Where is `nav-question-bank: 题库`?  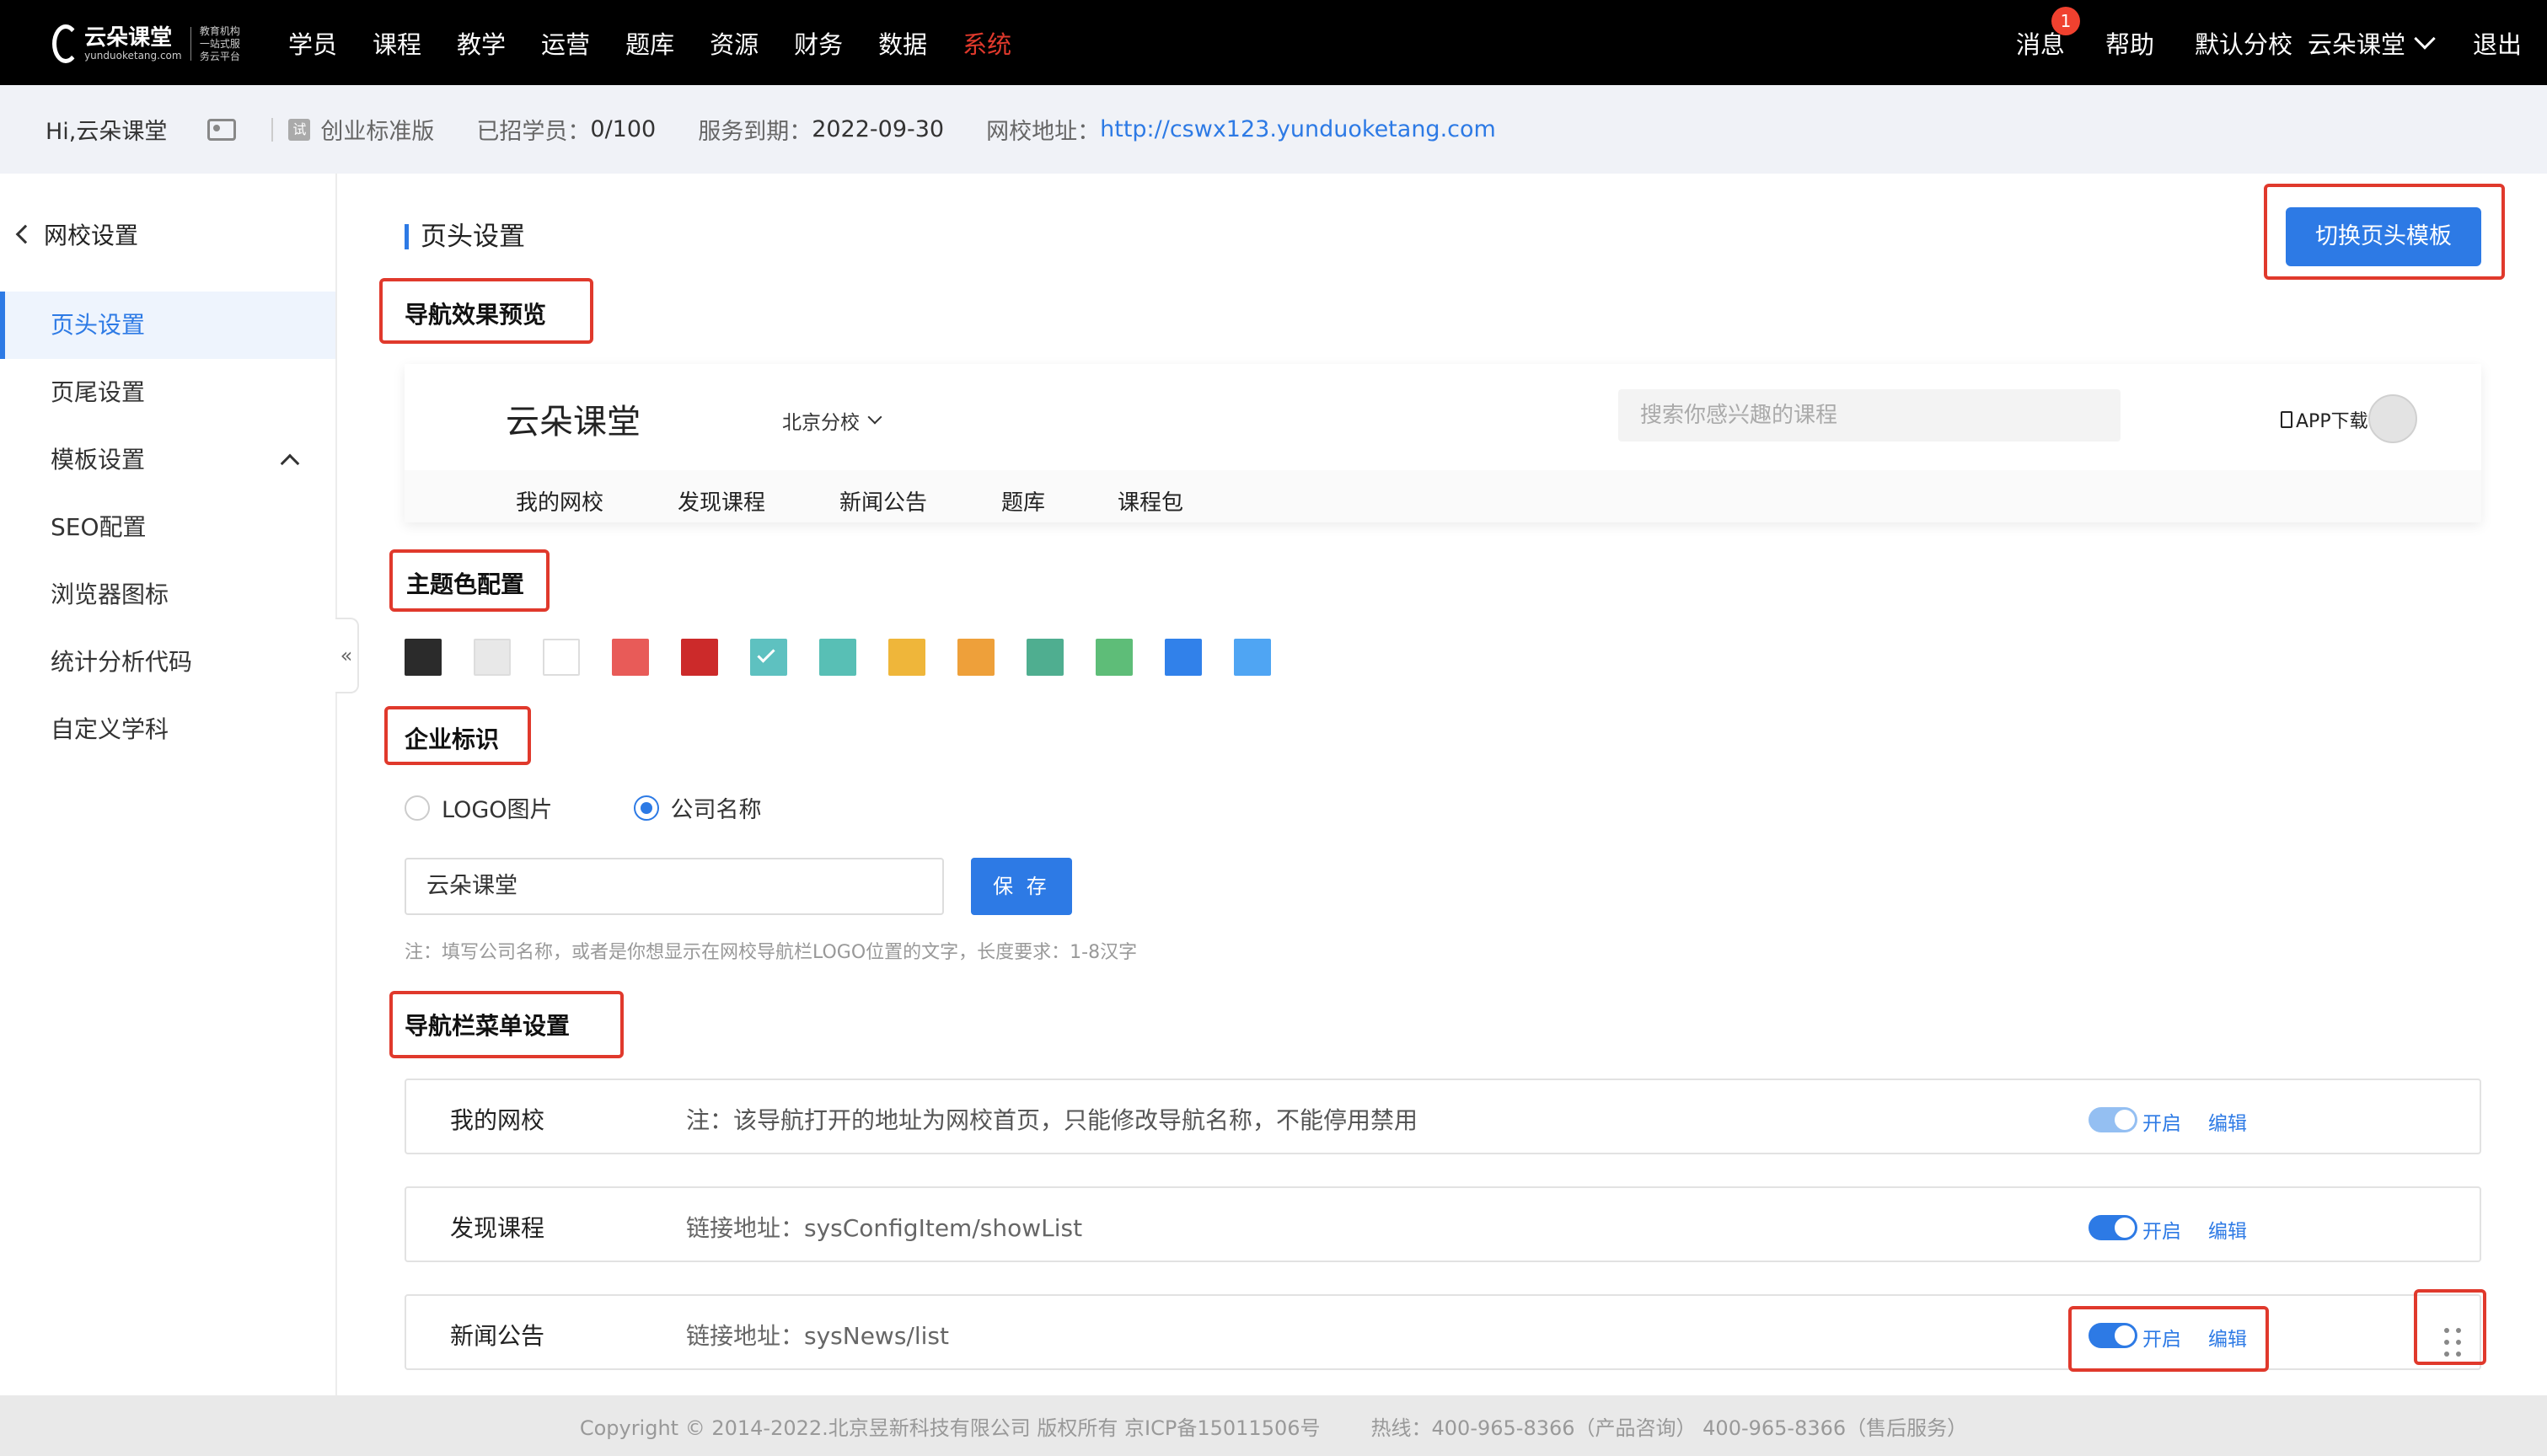 nav-question-bank: 题库 is located at coordinates (649, 43).